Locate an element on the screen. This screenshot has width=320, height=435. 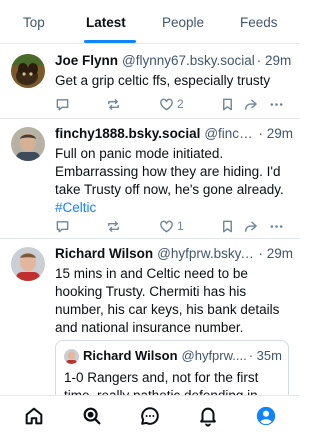
bottom-nav-bar is located at coordinates (150, 415).